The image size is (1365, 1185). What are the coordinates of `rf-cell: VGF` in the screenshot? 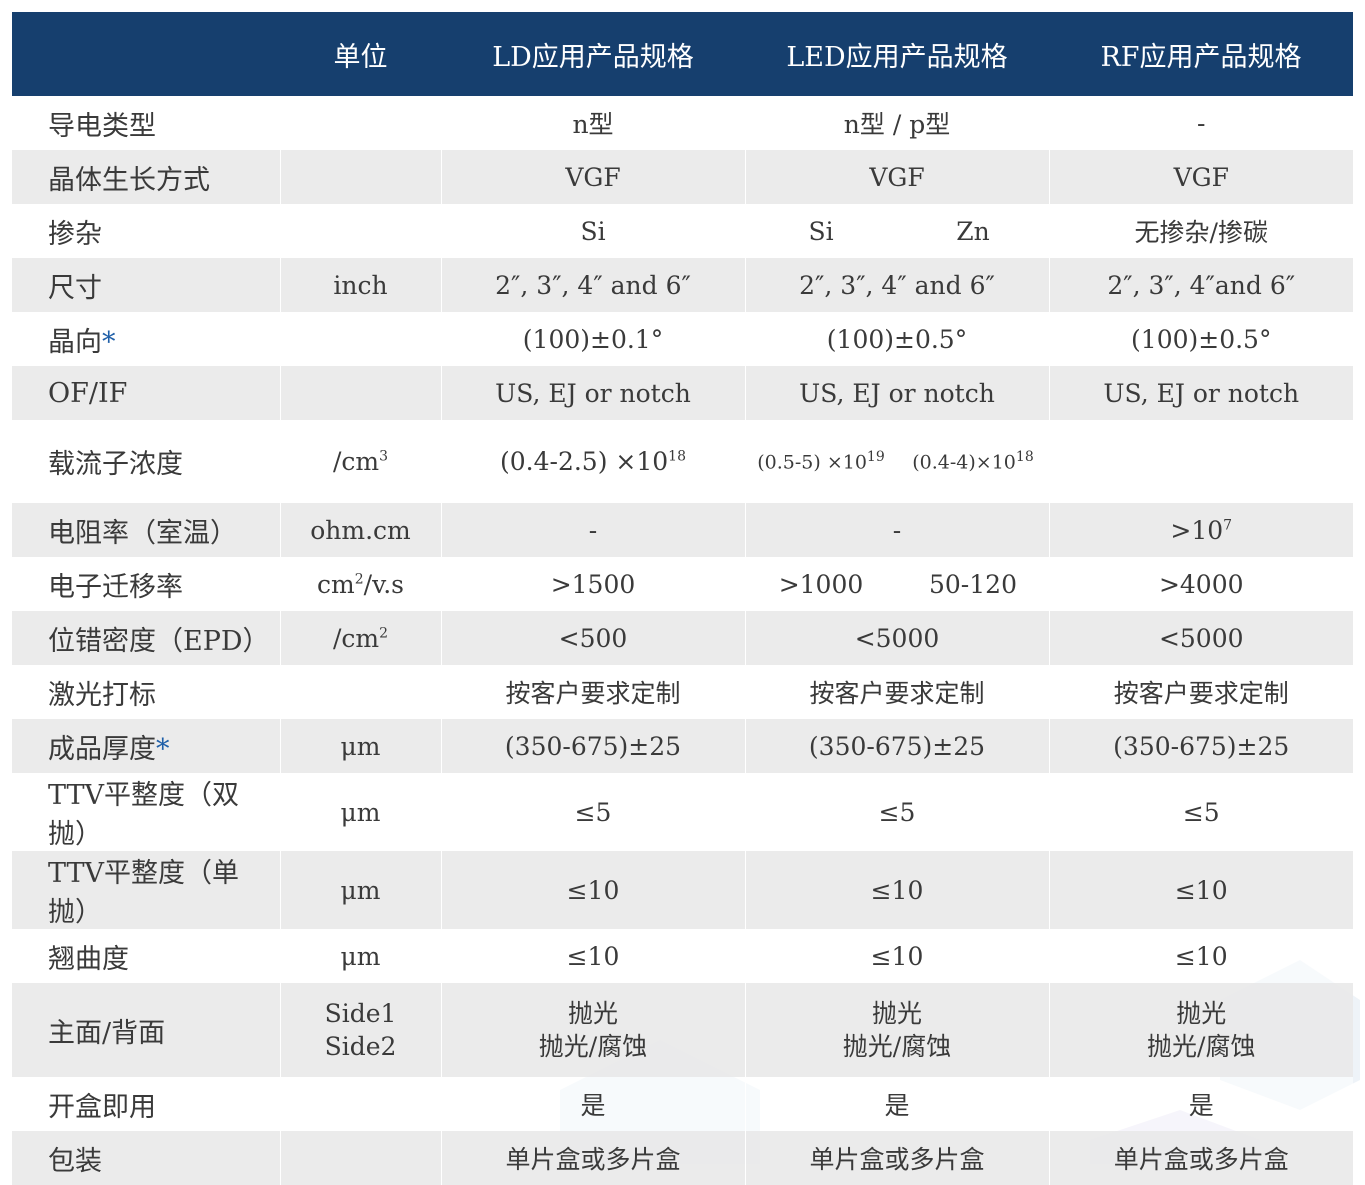 It's located at (1200, 177).